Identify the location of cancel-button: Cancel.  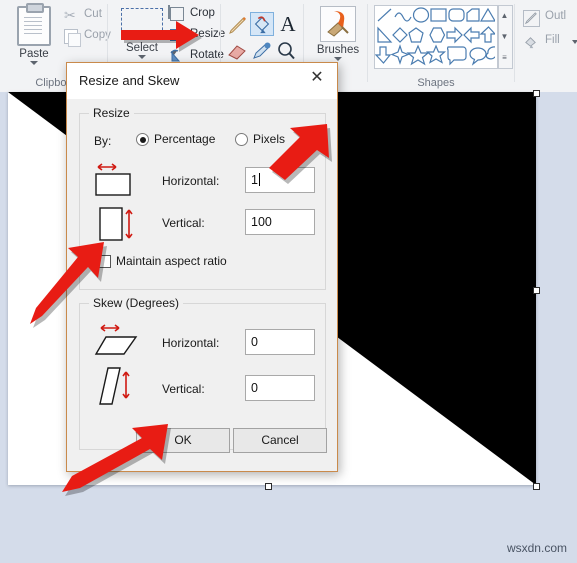
(280, 440).